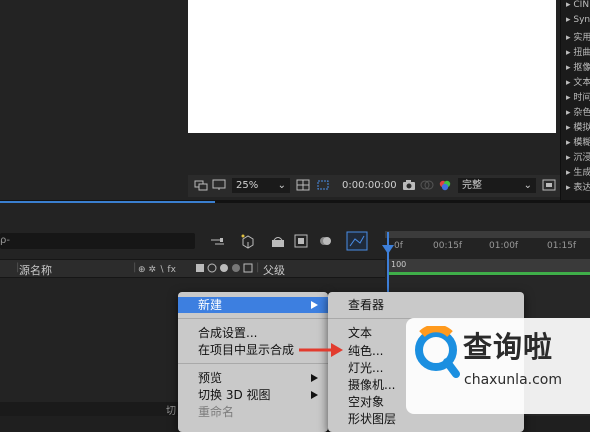 The height and width of the screenshot is (432, 590). What do you see at coordinates (366, 305) in the screenshot?
I see `menu-item-label: 查看器` at bounding box center [366, 305].